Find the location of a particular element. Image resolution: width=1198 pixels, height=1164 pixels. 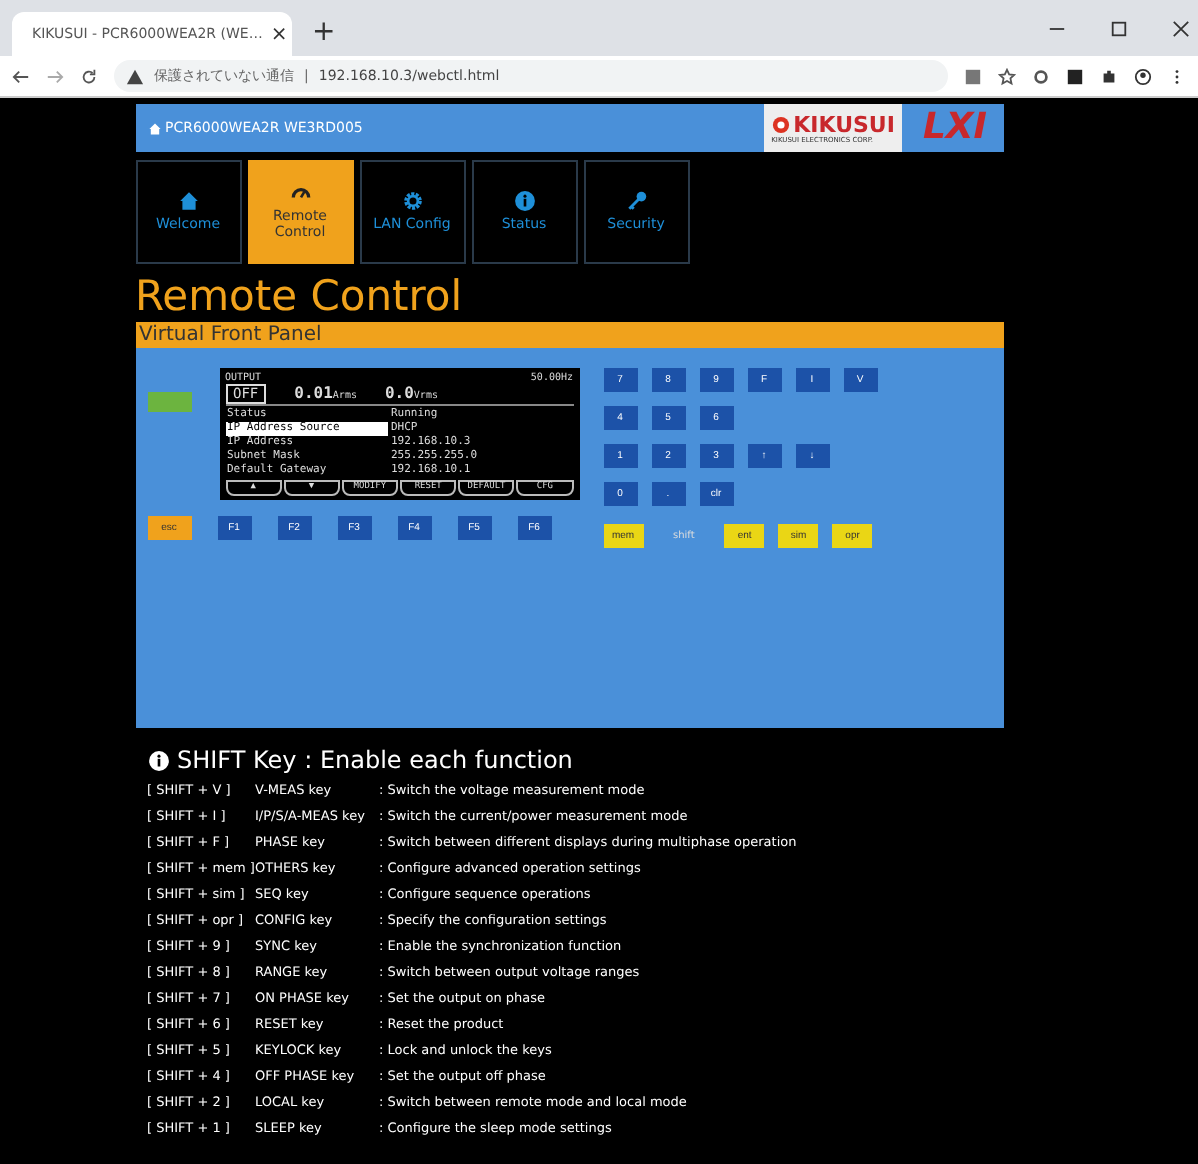

logo-icon is located at coordinates (780, 124).